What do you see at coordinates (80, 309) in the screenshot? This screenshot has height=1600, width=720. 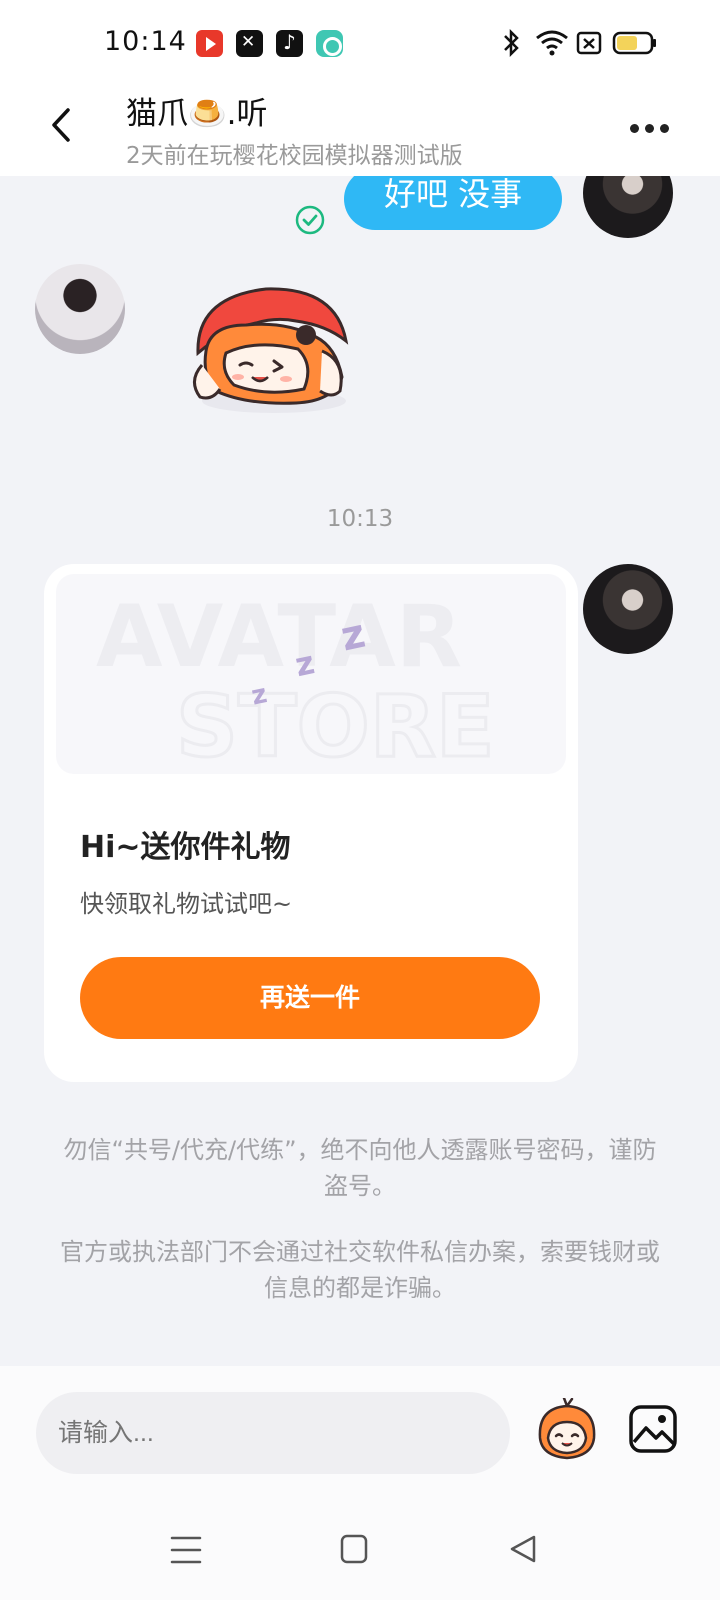 I see `peer-avatar` at bounding box center [80, 309].